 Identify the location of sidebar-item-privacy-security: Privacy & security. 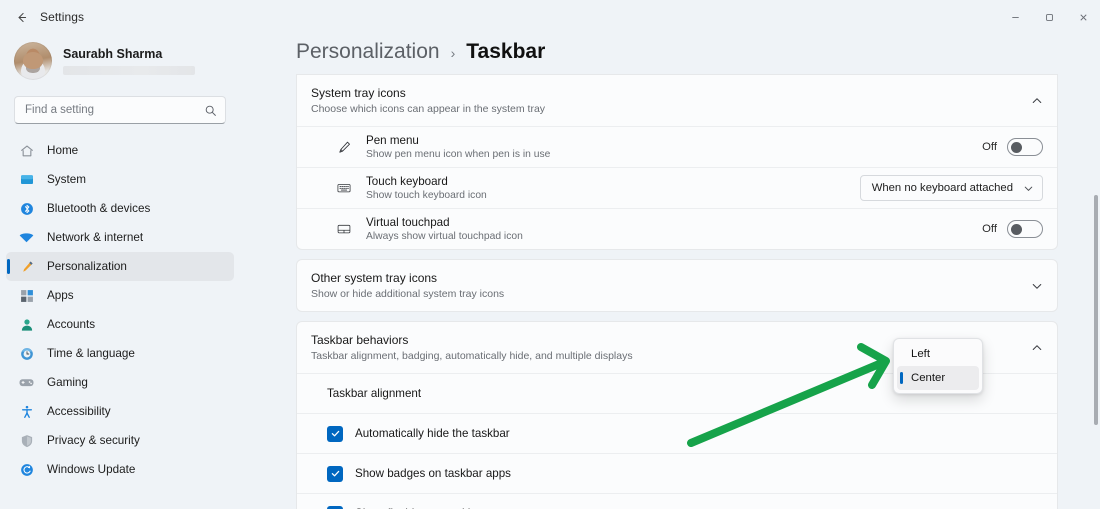
(120, 440).